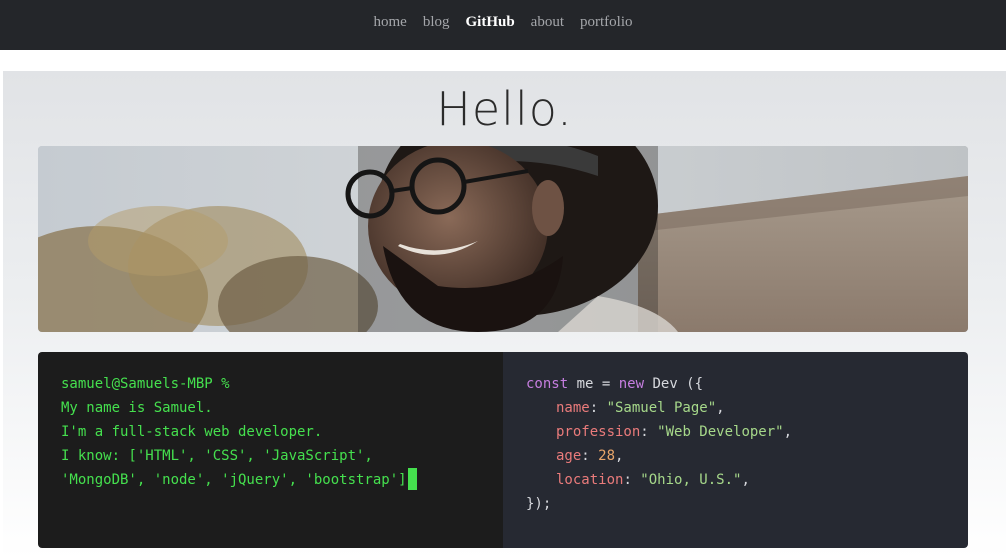 The image size is (1006, 559). I want to click on code-line-property: name: "Samuel Page",, so click(747, 408).